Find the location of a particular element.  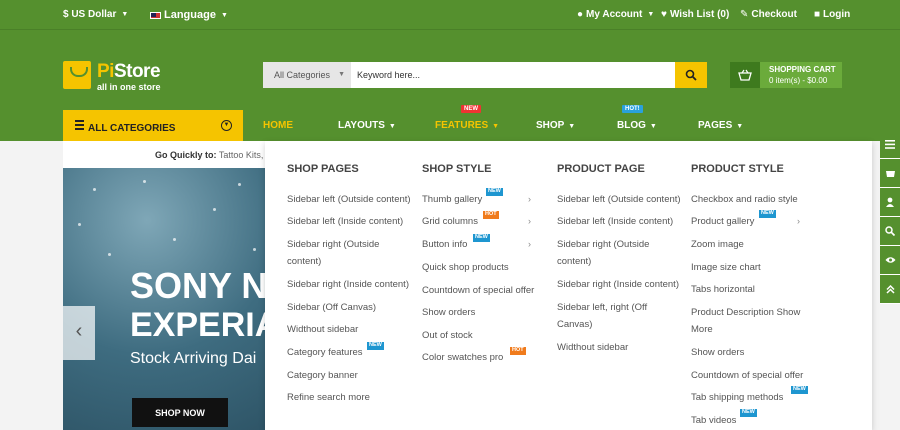

rail-top-button is located at coordinates (890, 289).